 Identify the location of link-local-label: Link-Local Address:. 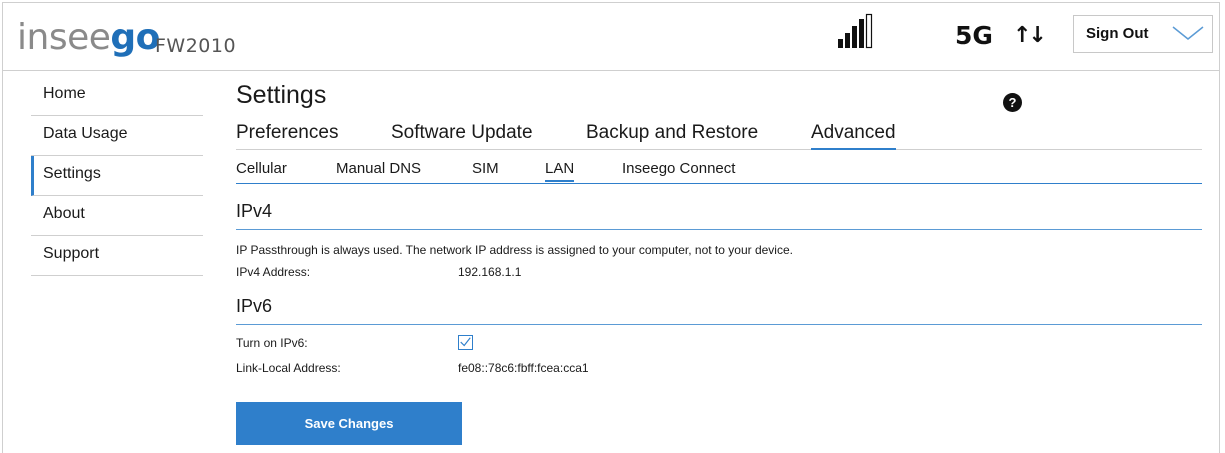
(288, 368).